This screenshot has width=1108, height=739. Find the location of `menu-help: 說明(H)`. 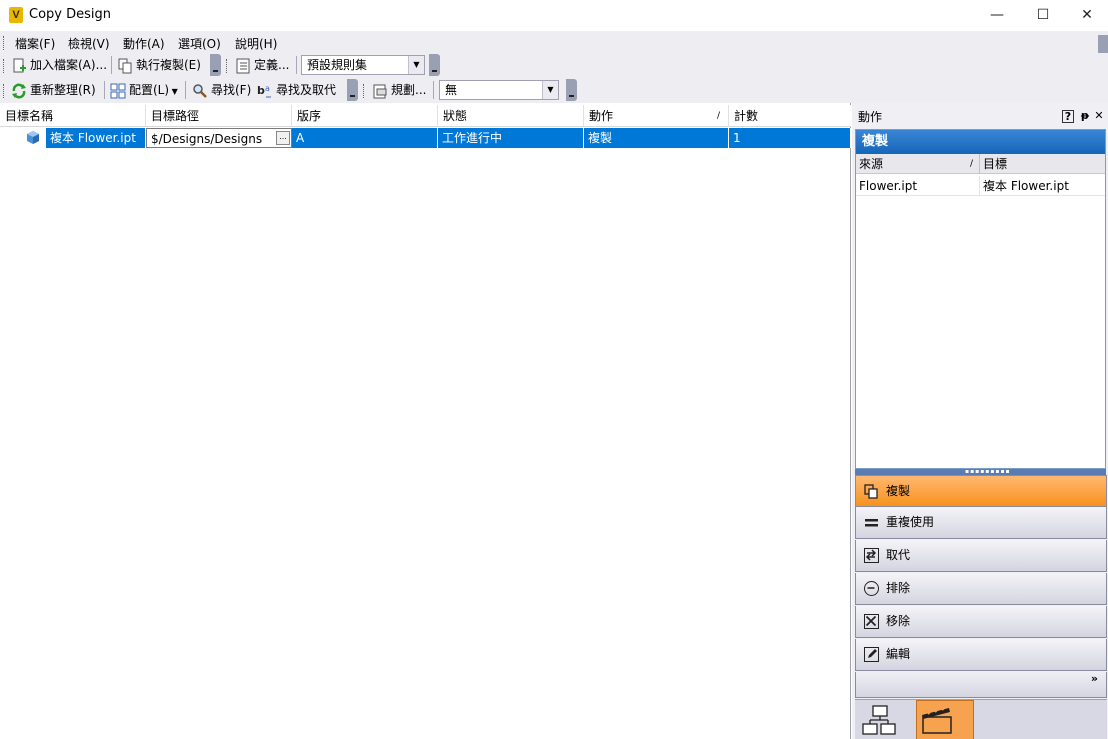

menu-help: 說明(H) is located at coordinates (256, 43).